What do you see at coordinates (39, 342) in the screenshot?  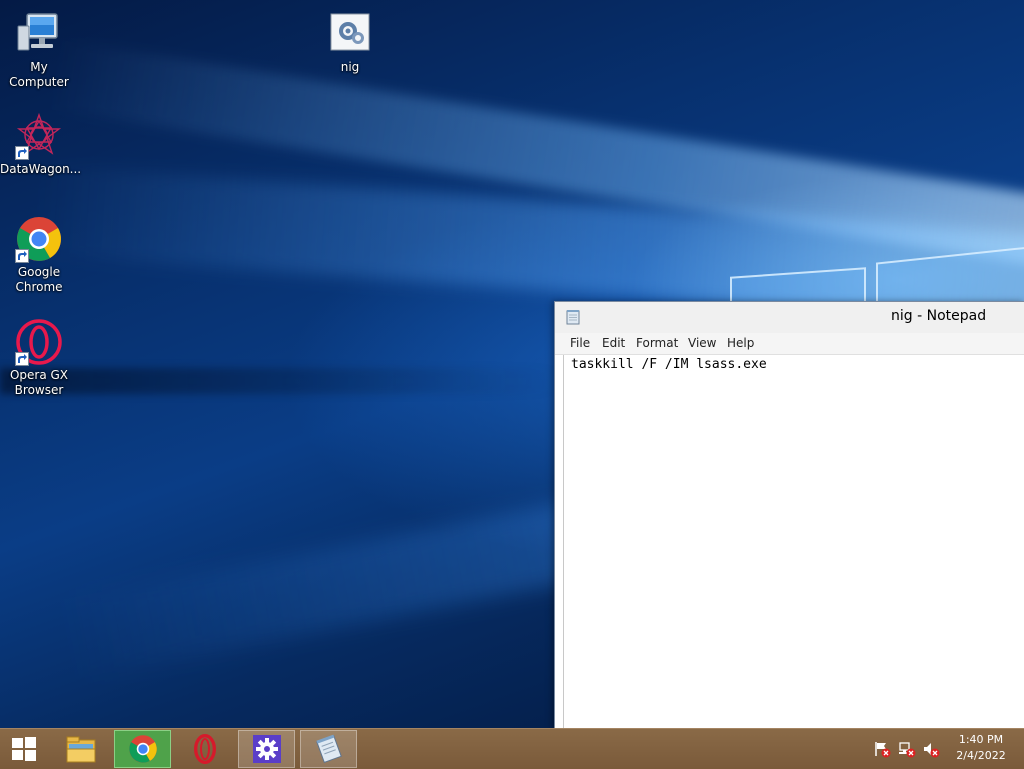 I see `opera-gx-icon` at bounding box center [39, 342].